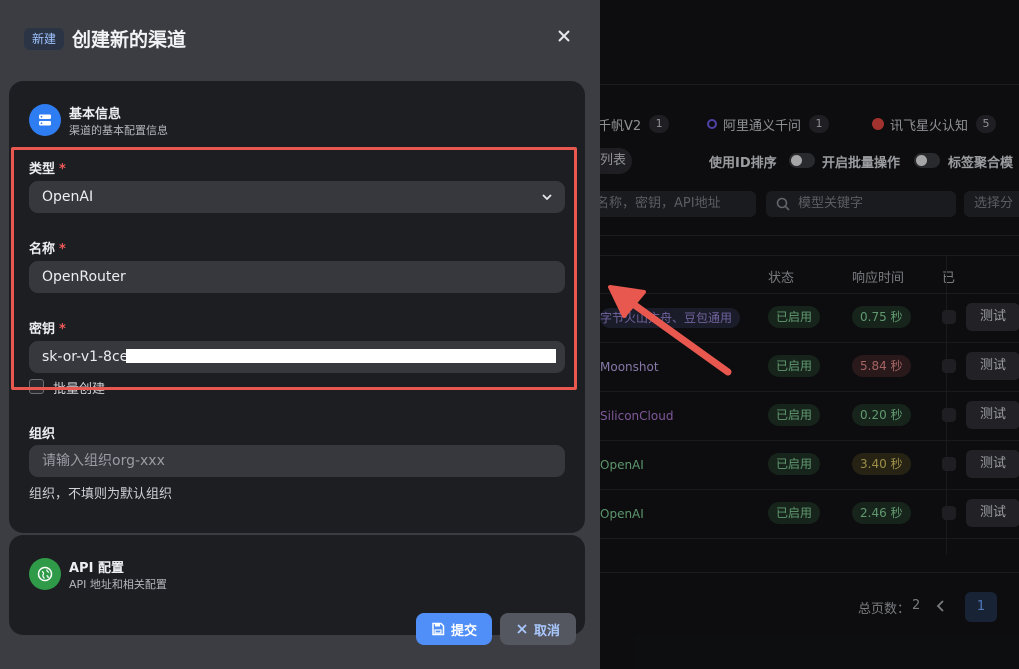  I want to click on card-title: 基本信息, so click(95, 114).